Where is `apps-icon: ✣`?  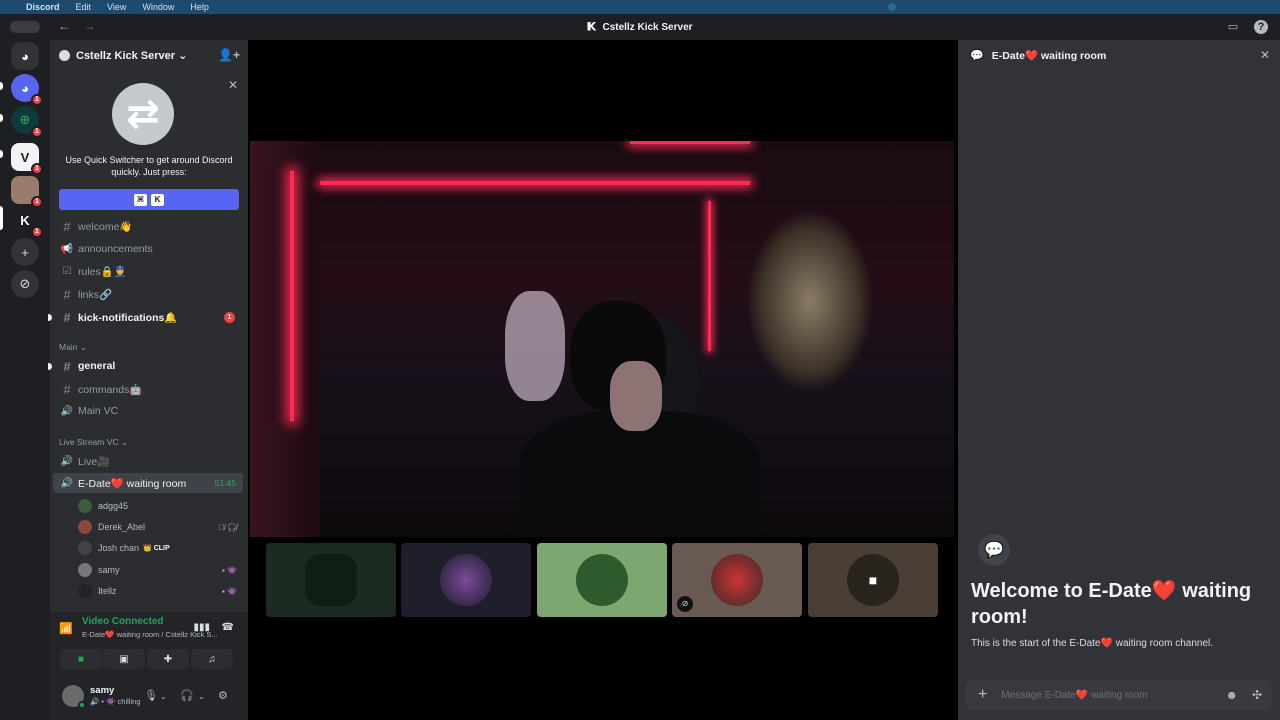 apps-icon: ✣ is located at coordinates (1257, 695).